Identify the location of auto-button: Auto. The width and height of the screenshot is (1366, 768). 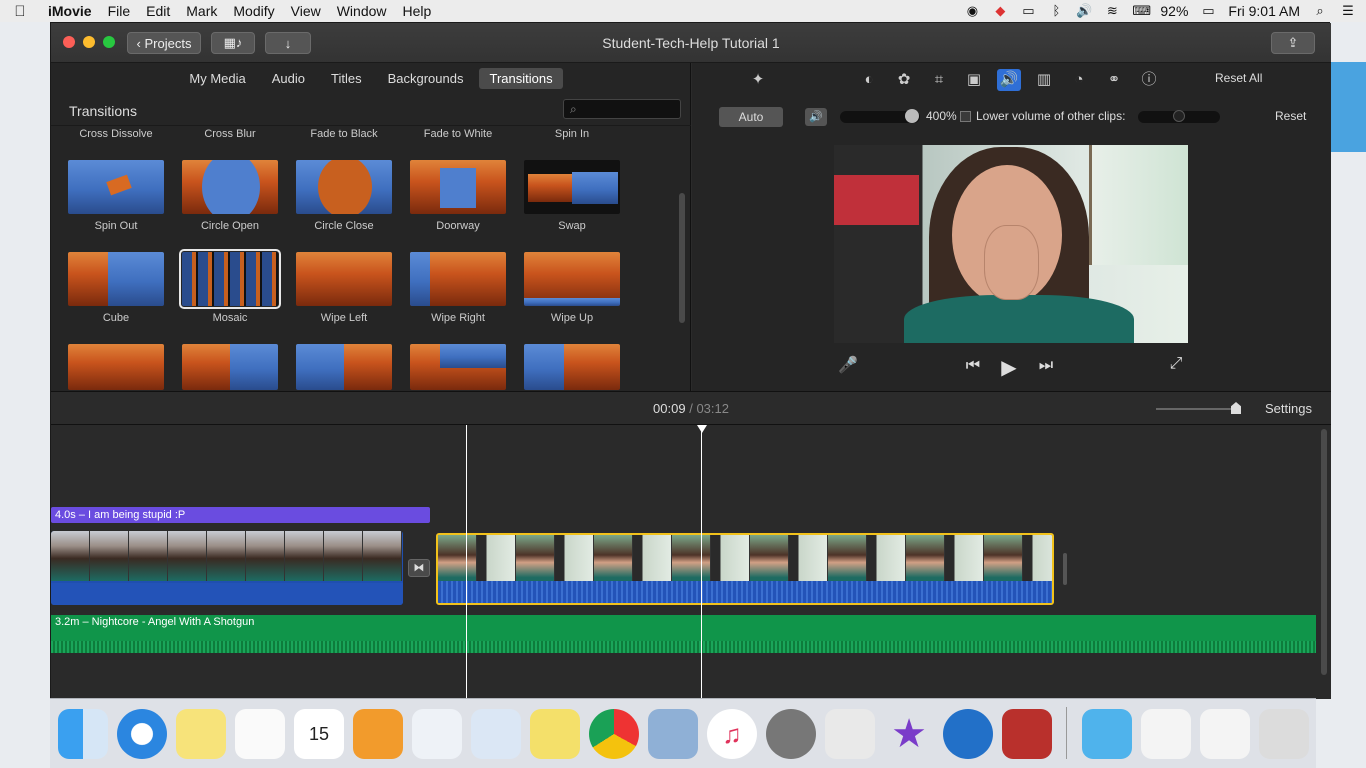
(751, 117).